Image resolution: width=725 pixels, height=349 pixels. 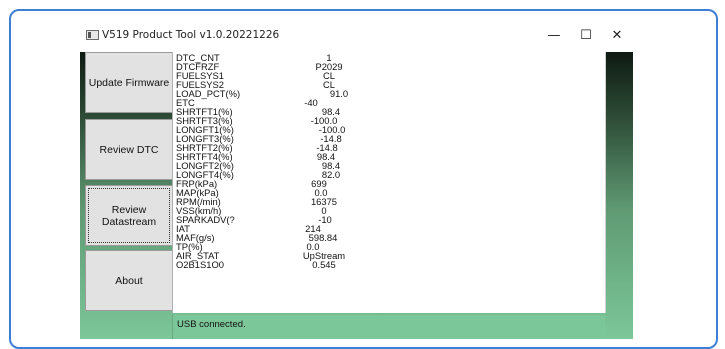 I want to click on about-button: About, so click(x=129, y=280).